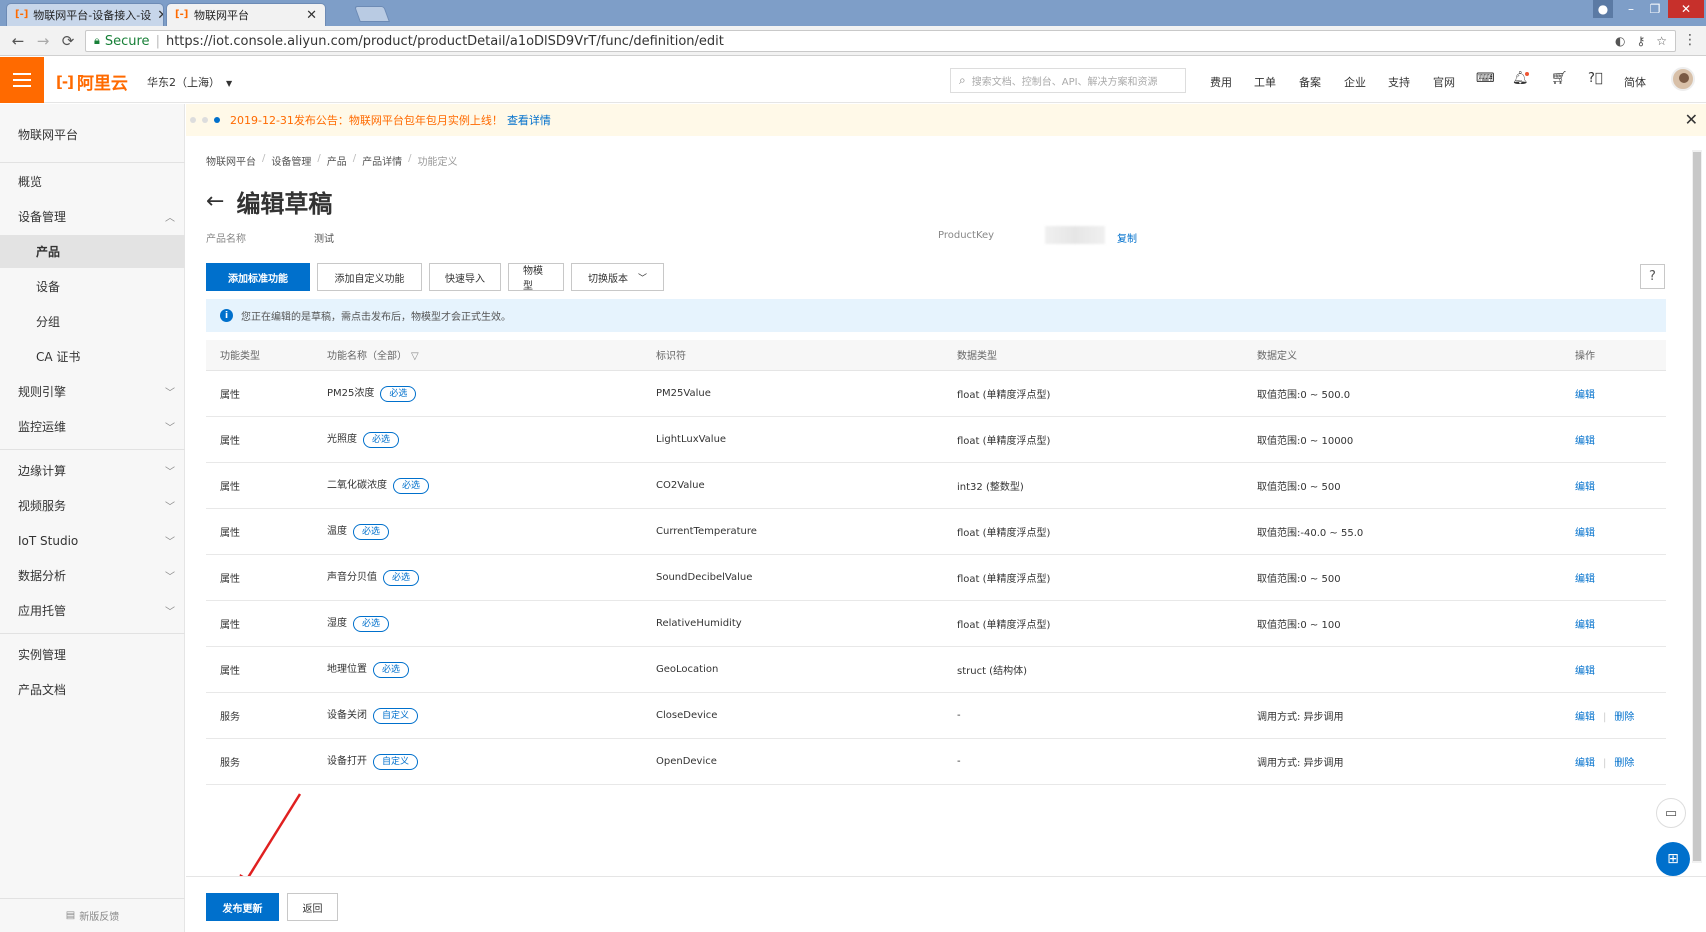 Image resolution: width=1706 pixels, height=932 pixels. I want to click on window-restore-button: ❐, so click(1655, 9).